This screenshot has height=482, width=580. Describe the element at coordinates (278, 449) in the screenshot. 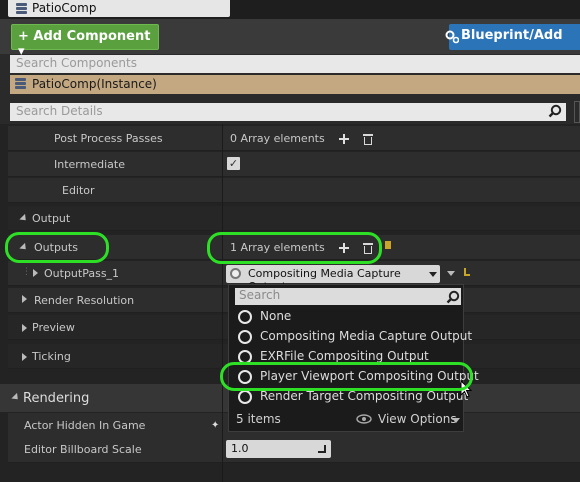

I see `billboard-scale-input: 1.0` at that location.